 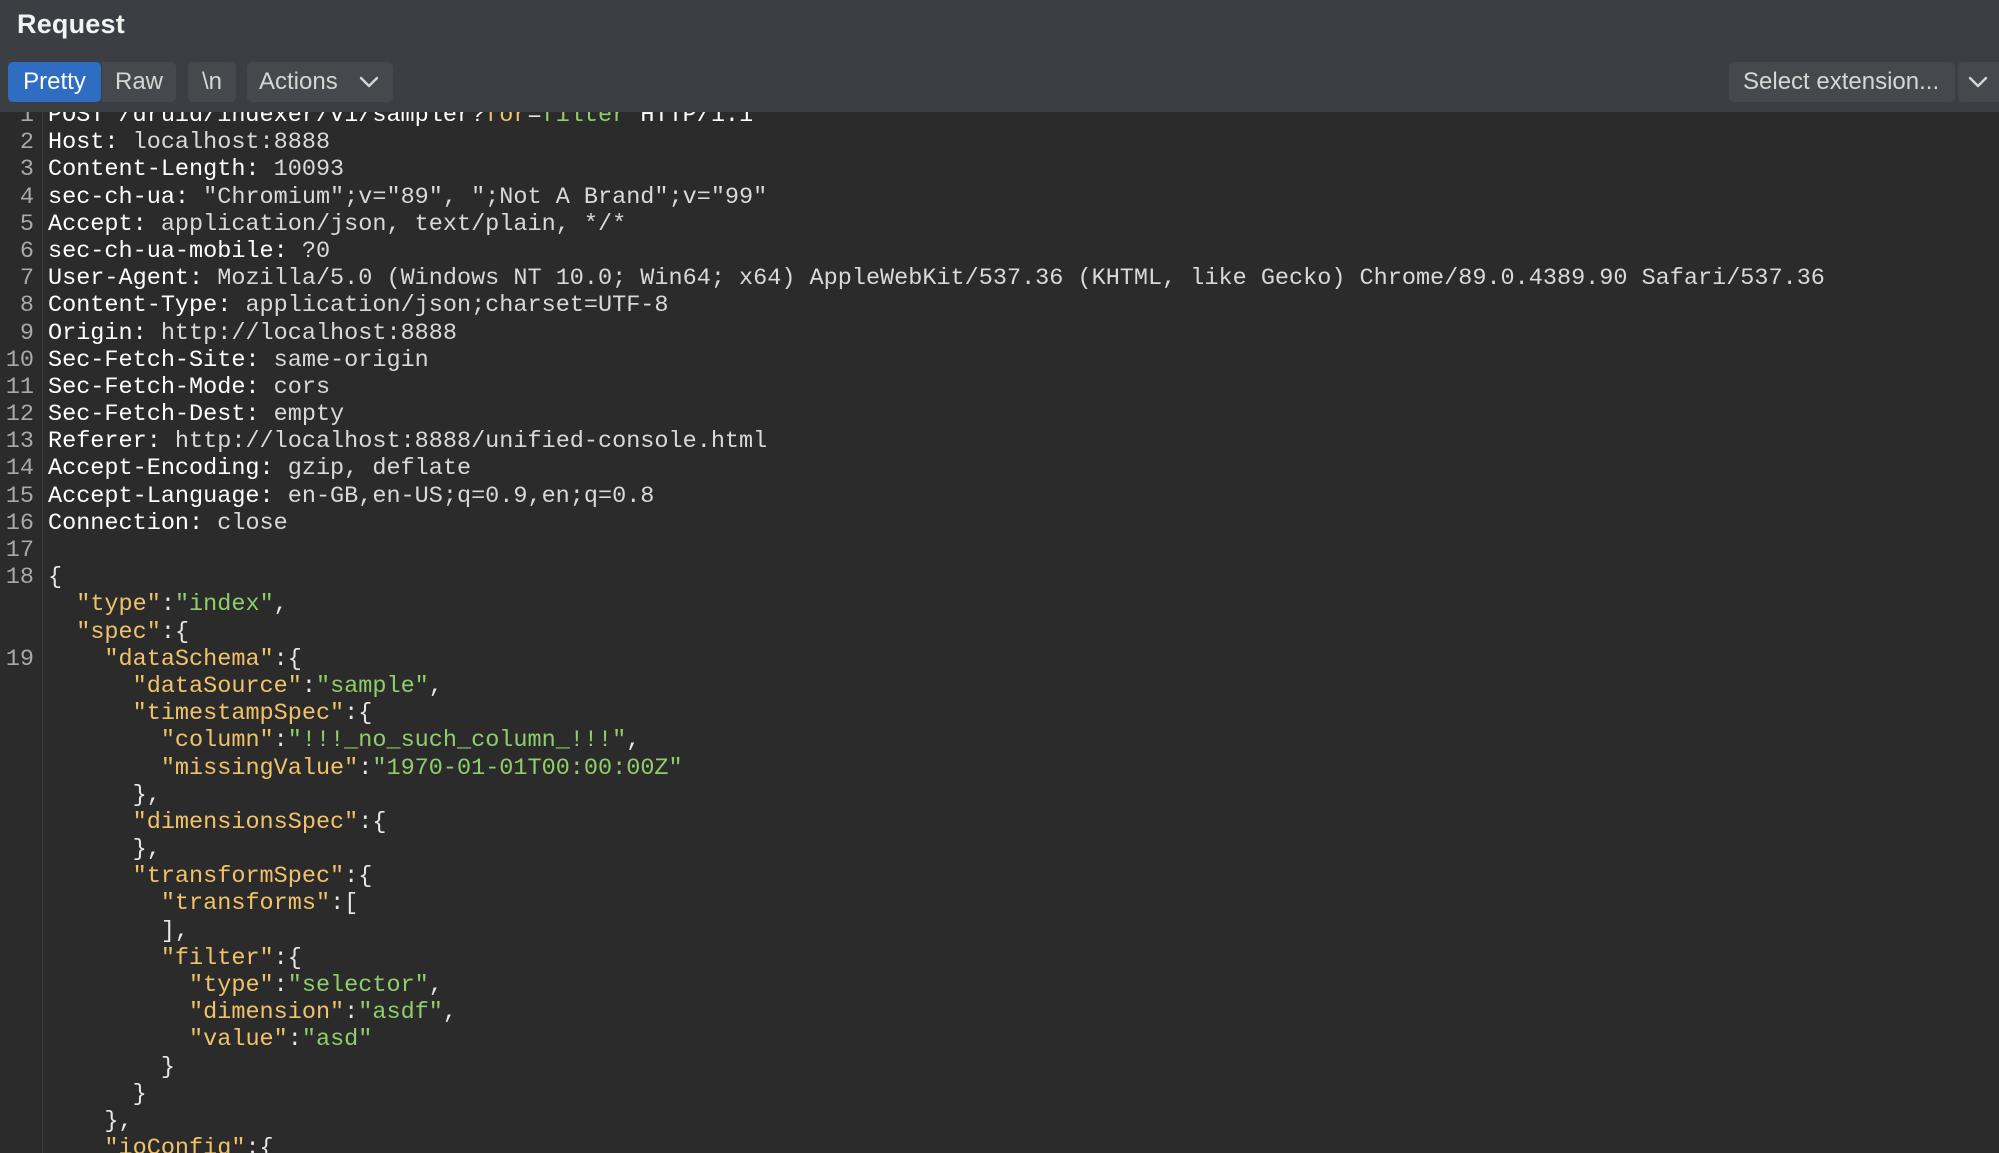 I want to click on json-key: "dataSchema", so click(x=189, y=659).